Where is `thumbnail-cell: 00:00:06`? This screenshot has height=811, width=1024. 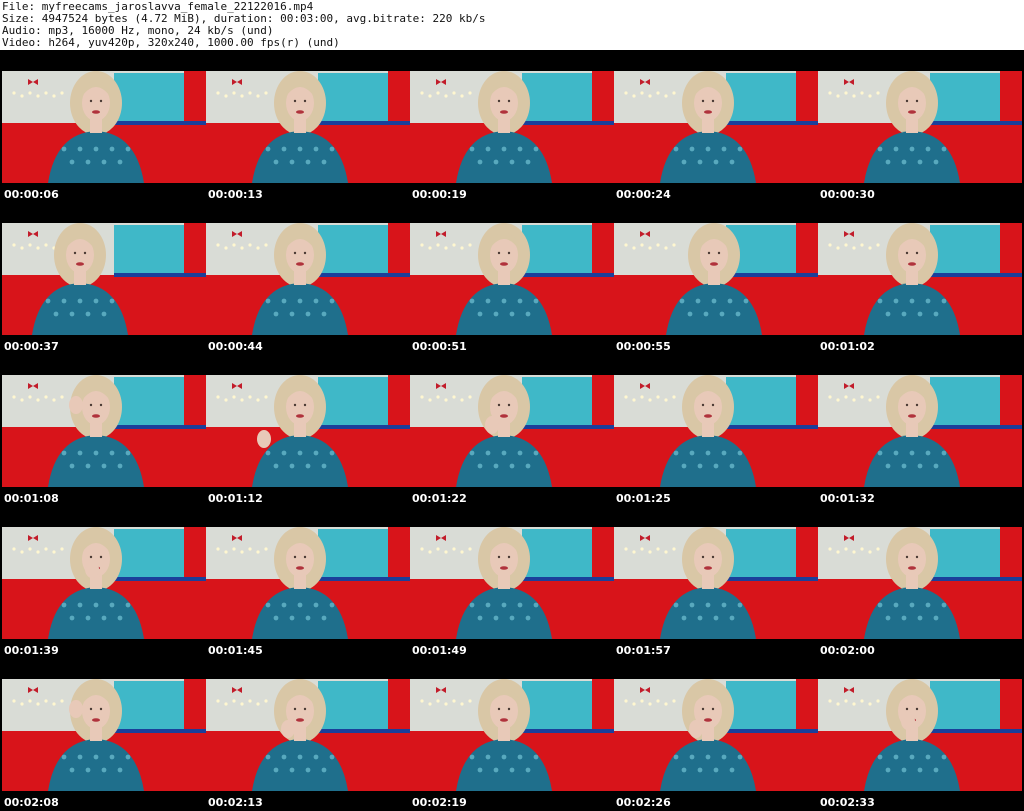 thumbnail-cell: 00:00:06 is located at coordinates (104, 126).